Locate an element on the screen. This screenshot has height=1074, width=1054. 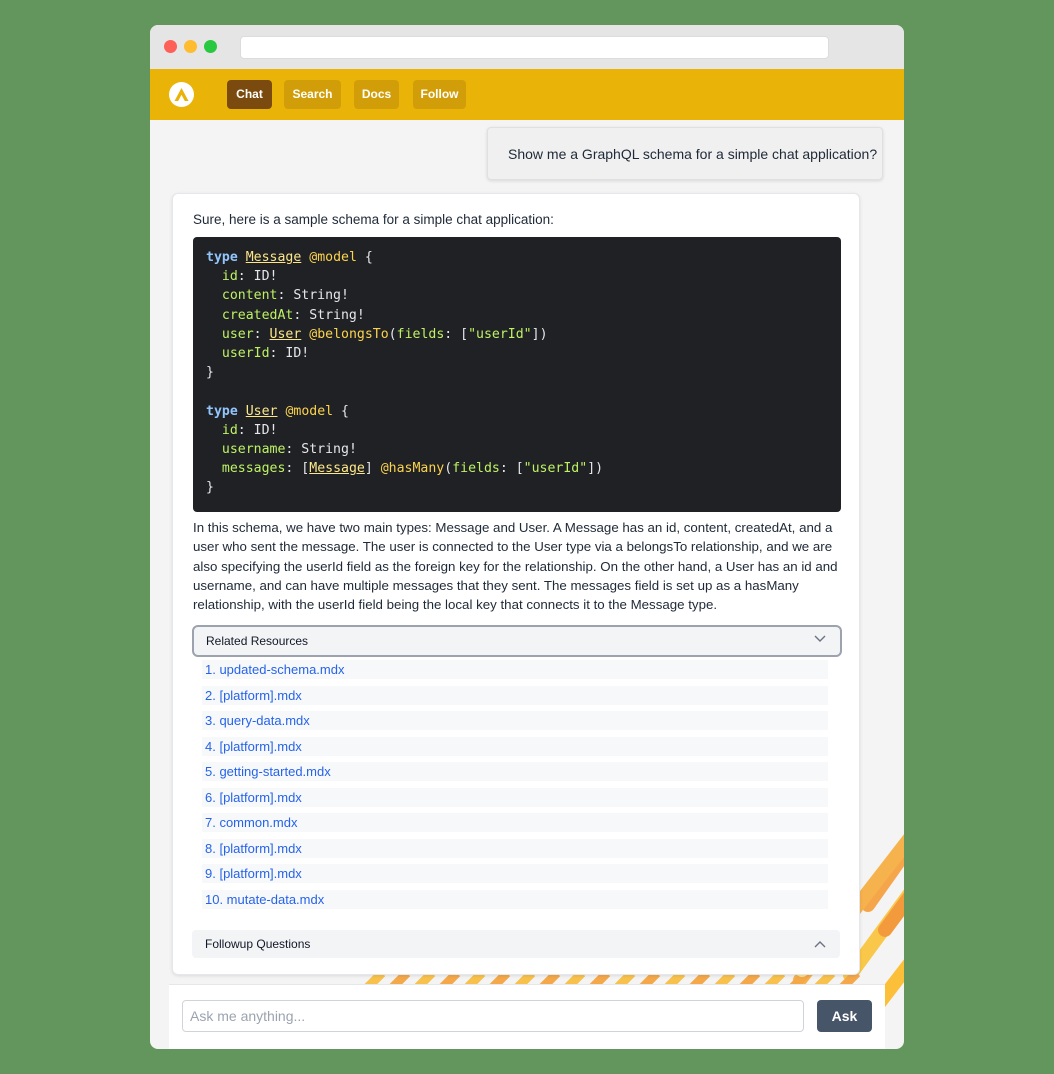
related-resource-link: 5. getting-started.mdx is located at coordinates (515, 771).